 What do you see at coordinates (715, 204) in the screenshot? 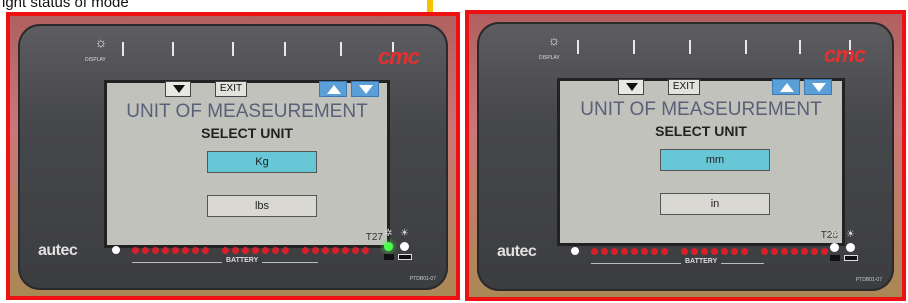
I see `unit-option-in: in` at bounding box center [715, 204].